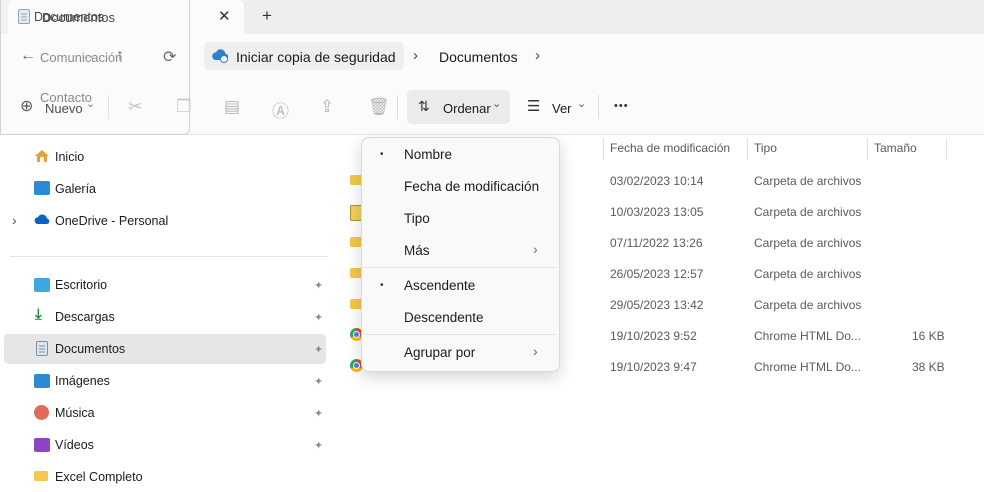 This screenshot has width=984, height=492. Describe the element at coordinates (82, 381) in the screenshot. I see `sidebar-item-label: Imágenes` at that location.